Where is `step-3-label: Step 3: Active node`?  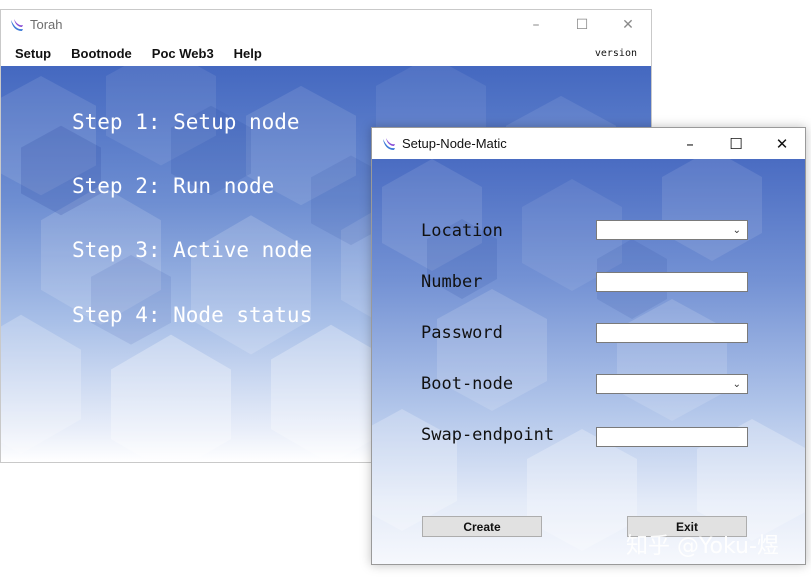 step-3-label: Step 3: Active node is located at coordinates (192, 250).